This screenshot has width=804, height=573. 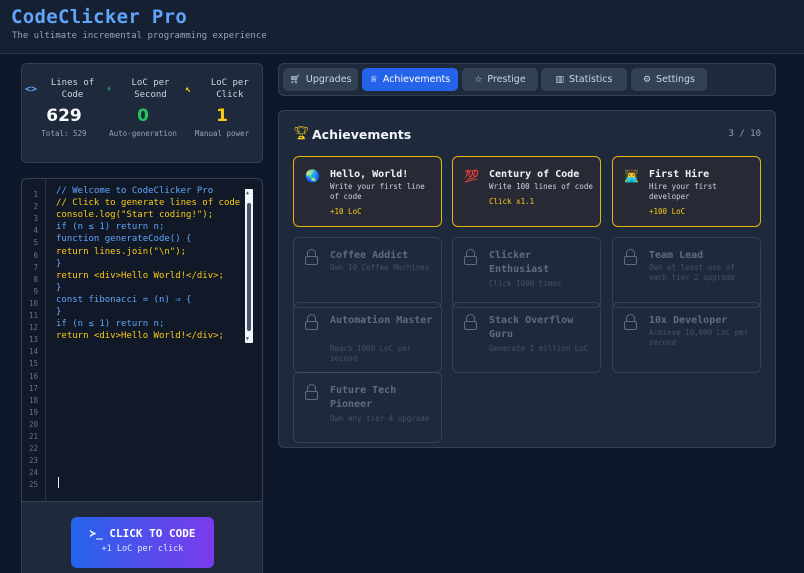 What do you see at coordinates (33, 352) in the screenshot?
I see `line-number: 14` at bounding box center [33, 352].